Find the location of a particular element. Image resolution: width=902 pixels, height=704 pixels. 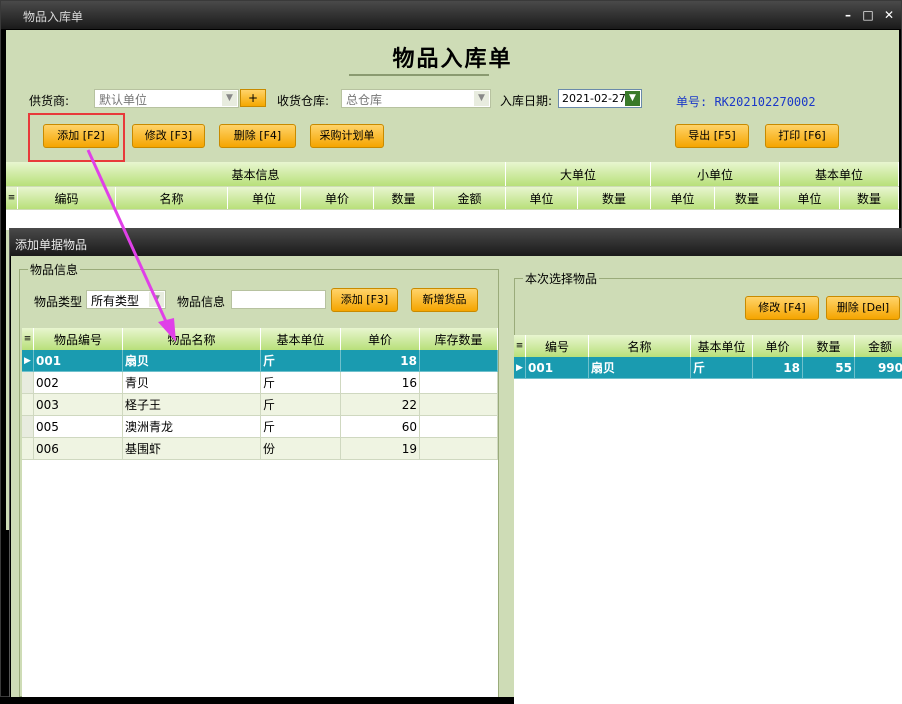

cell-amount: 990 is located at coordinates (878, 368).